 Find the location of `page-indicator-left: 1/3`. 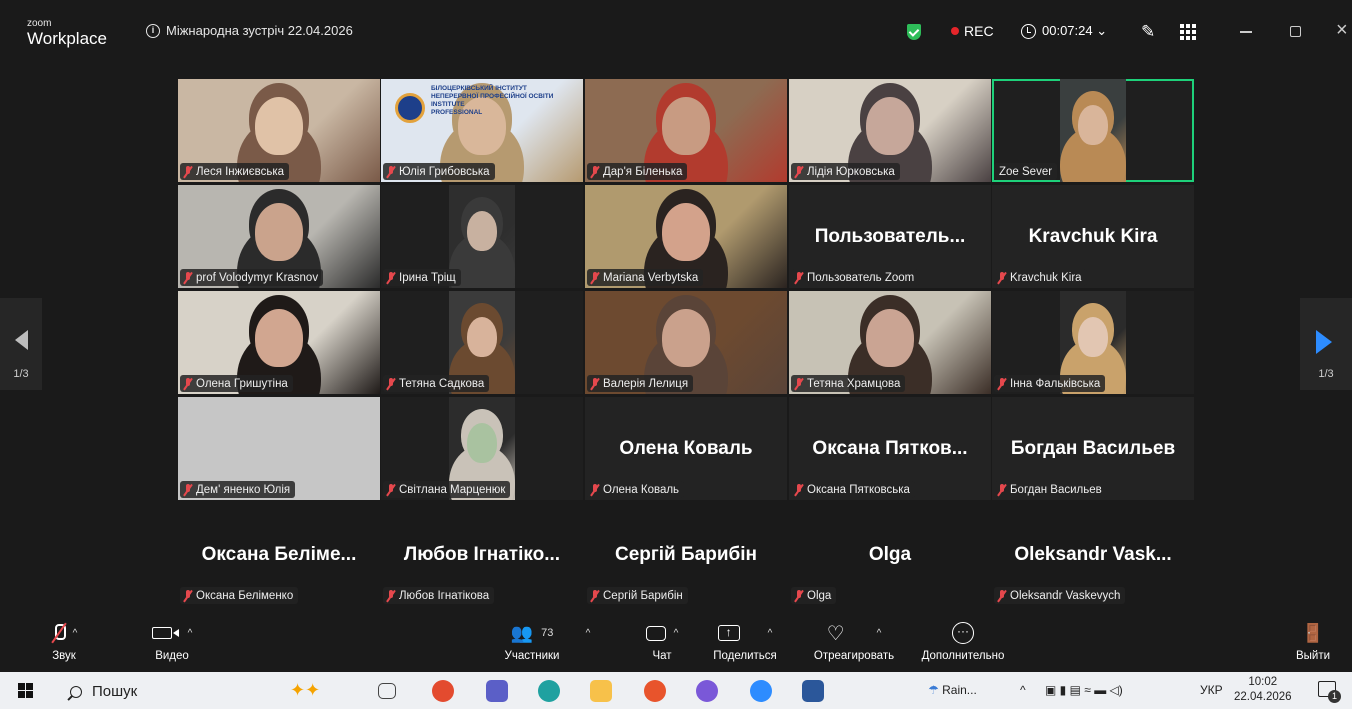

page-indicator-left: 1/3 is located at coordinates (21, 374).